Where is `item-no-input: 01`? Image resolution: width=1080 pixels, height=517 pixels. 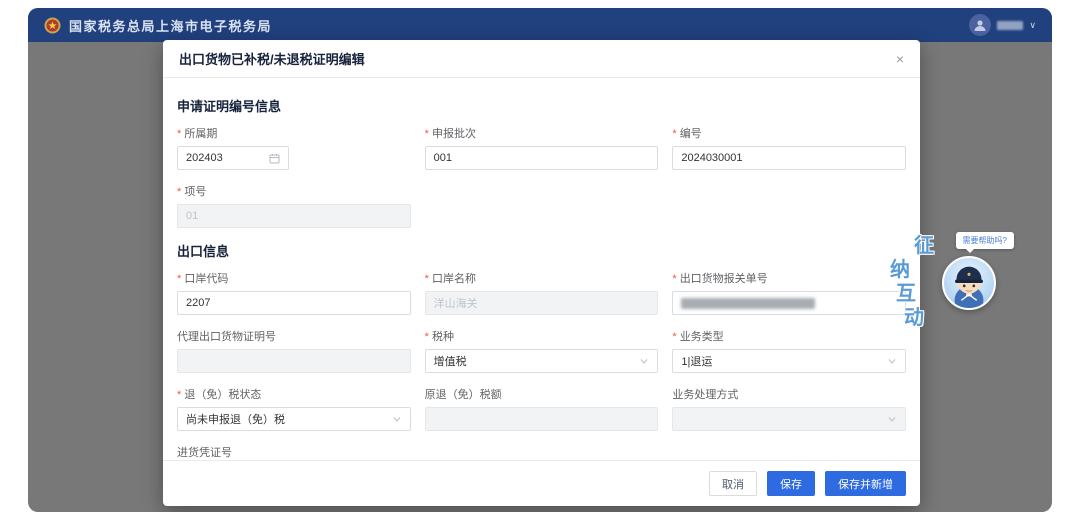 item-no-input: 01 is located at coordinates (294, 216).